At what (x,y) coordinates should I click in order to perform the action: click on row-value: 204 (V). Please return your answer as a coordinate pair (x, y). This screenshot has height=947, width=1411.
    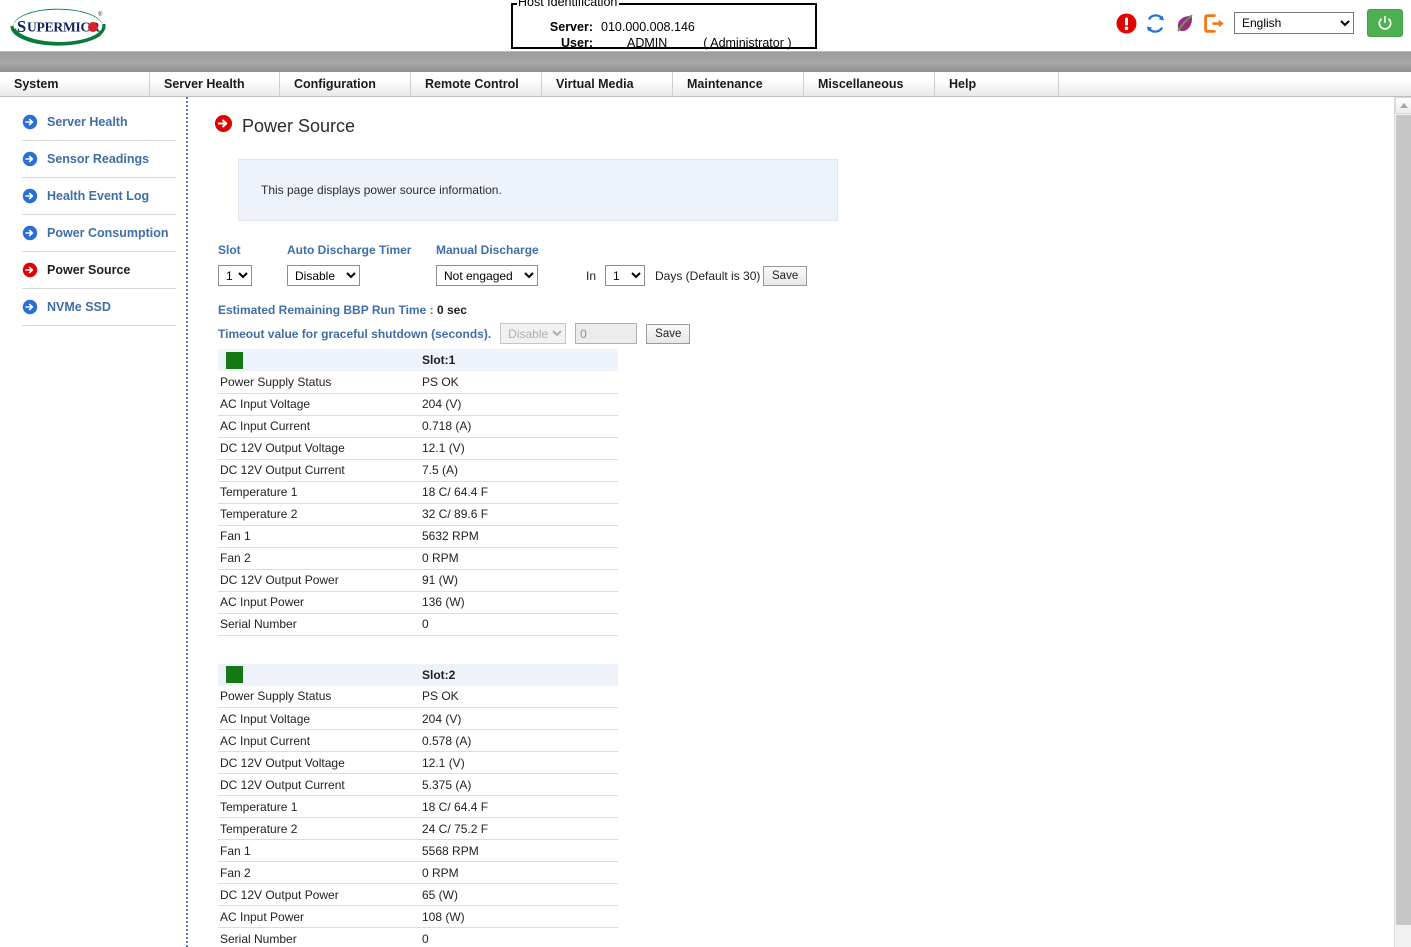
    Looking at the image, I should click on (519, 404).